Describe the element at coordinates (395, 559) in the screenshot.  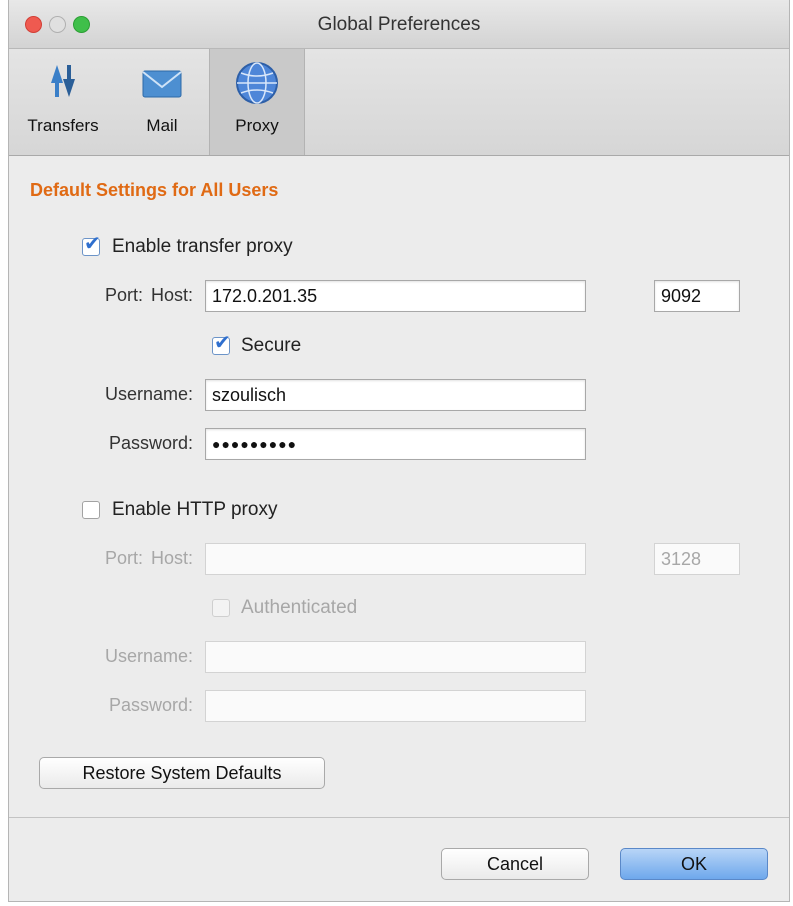
I see `http-host-input` at that location.